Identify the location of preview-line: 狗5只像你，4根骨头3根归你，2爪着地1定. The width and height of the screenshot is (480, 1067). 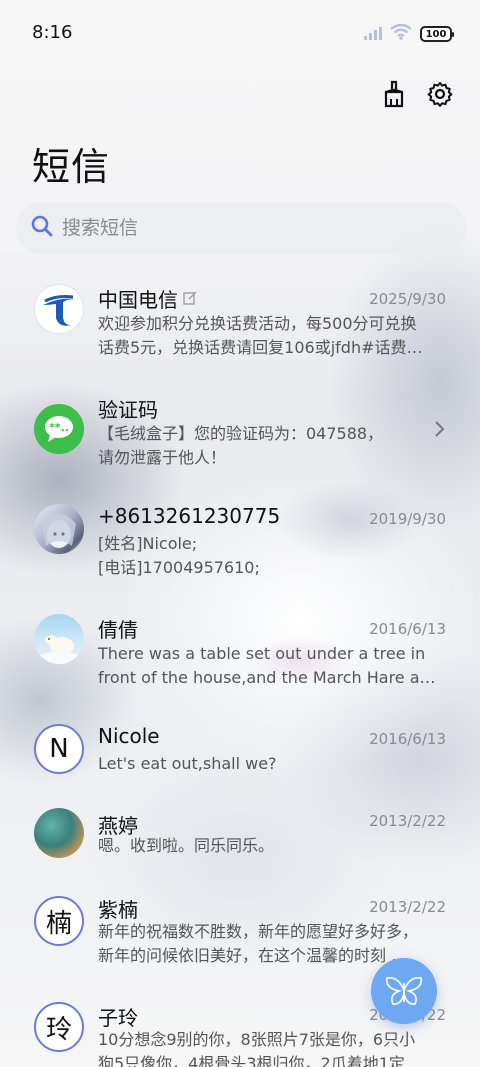
(251, 1060).